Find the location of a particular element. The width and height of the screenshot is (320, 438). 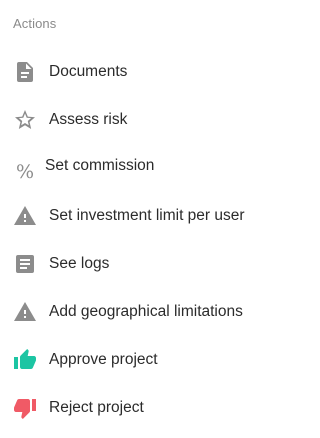

action-add-geo-limitations: Add geographical limitations is located at coordinates (146, 312).